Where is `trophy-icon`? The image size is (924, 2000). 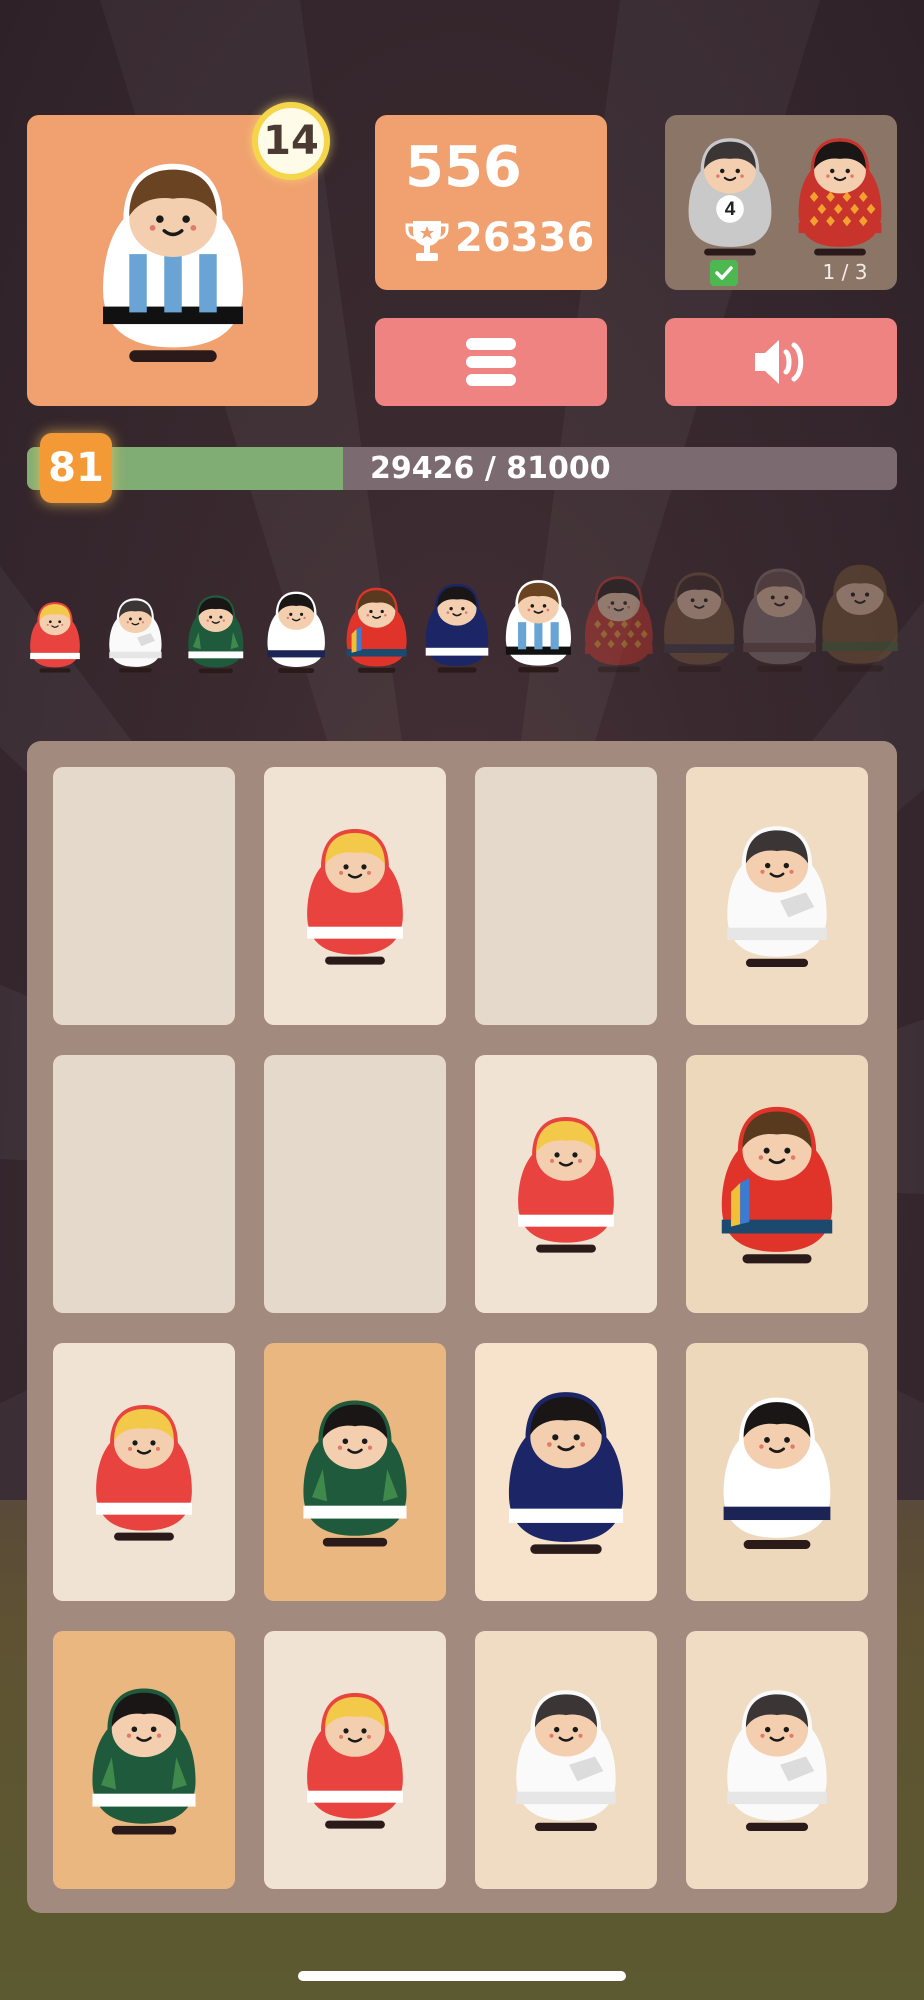
trophy-icon is located at coordinates (427, 241).